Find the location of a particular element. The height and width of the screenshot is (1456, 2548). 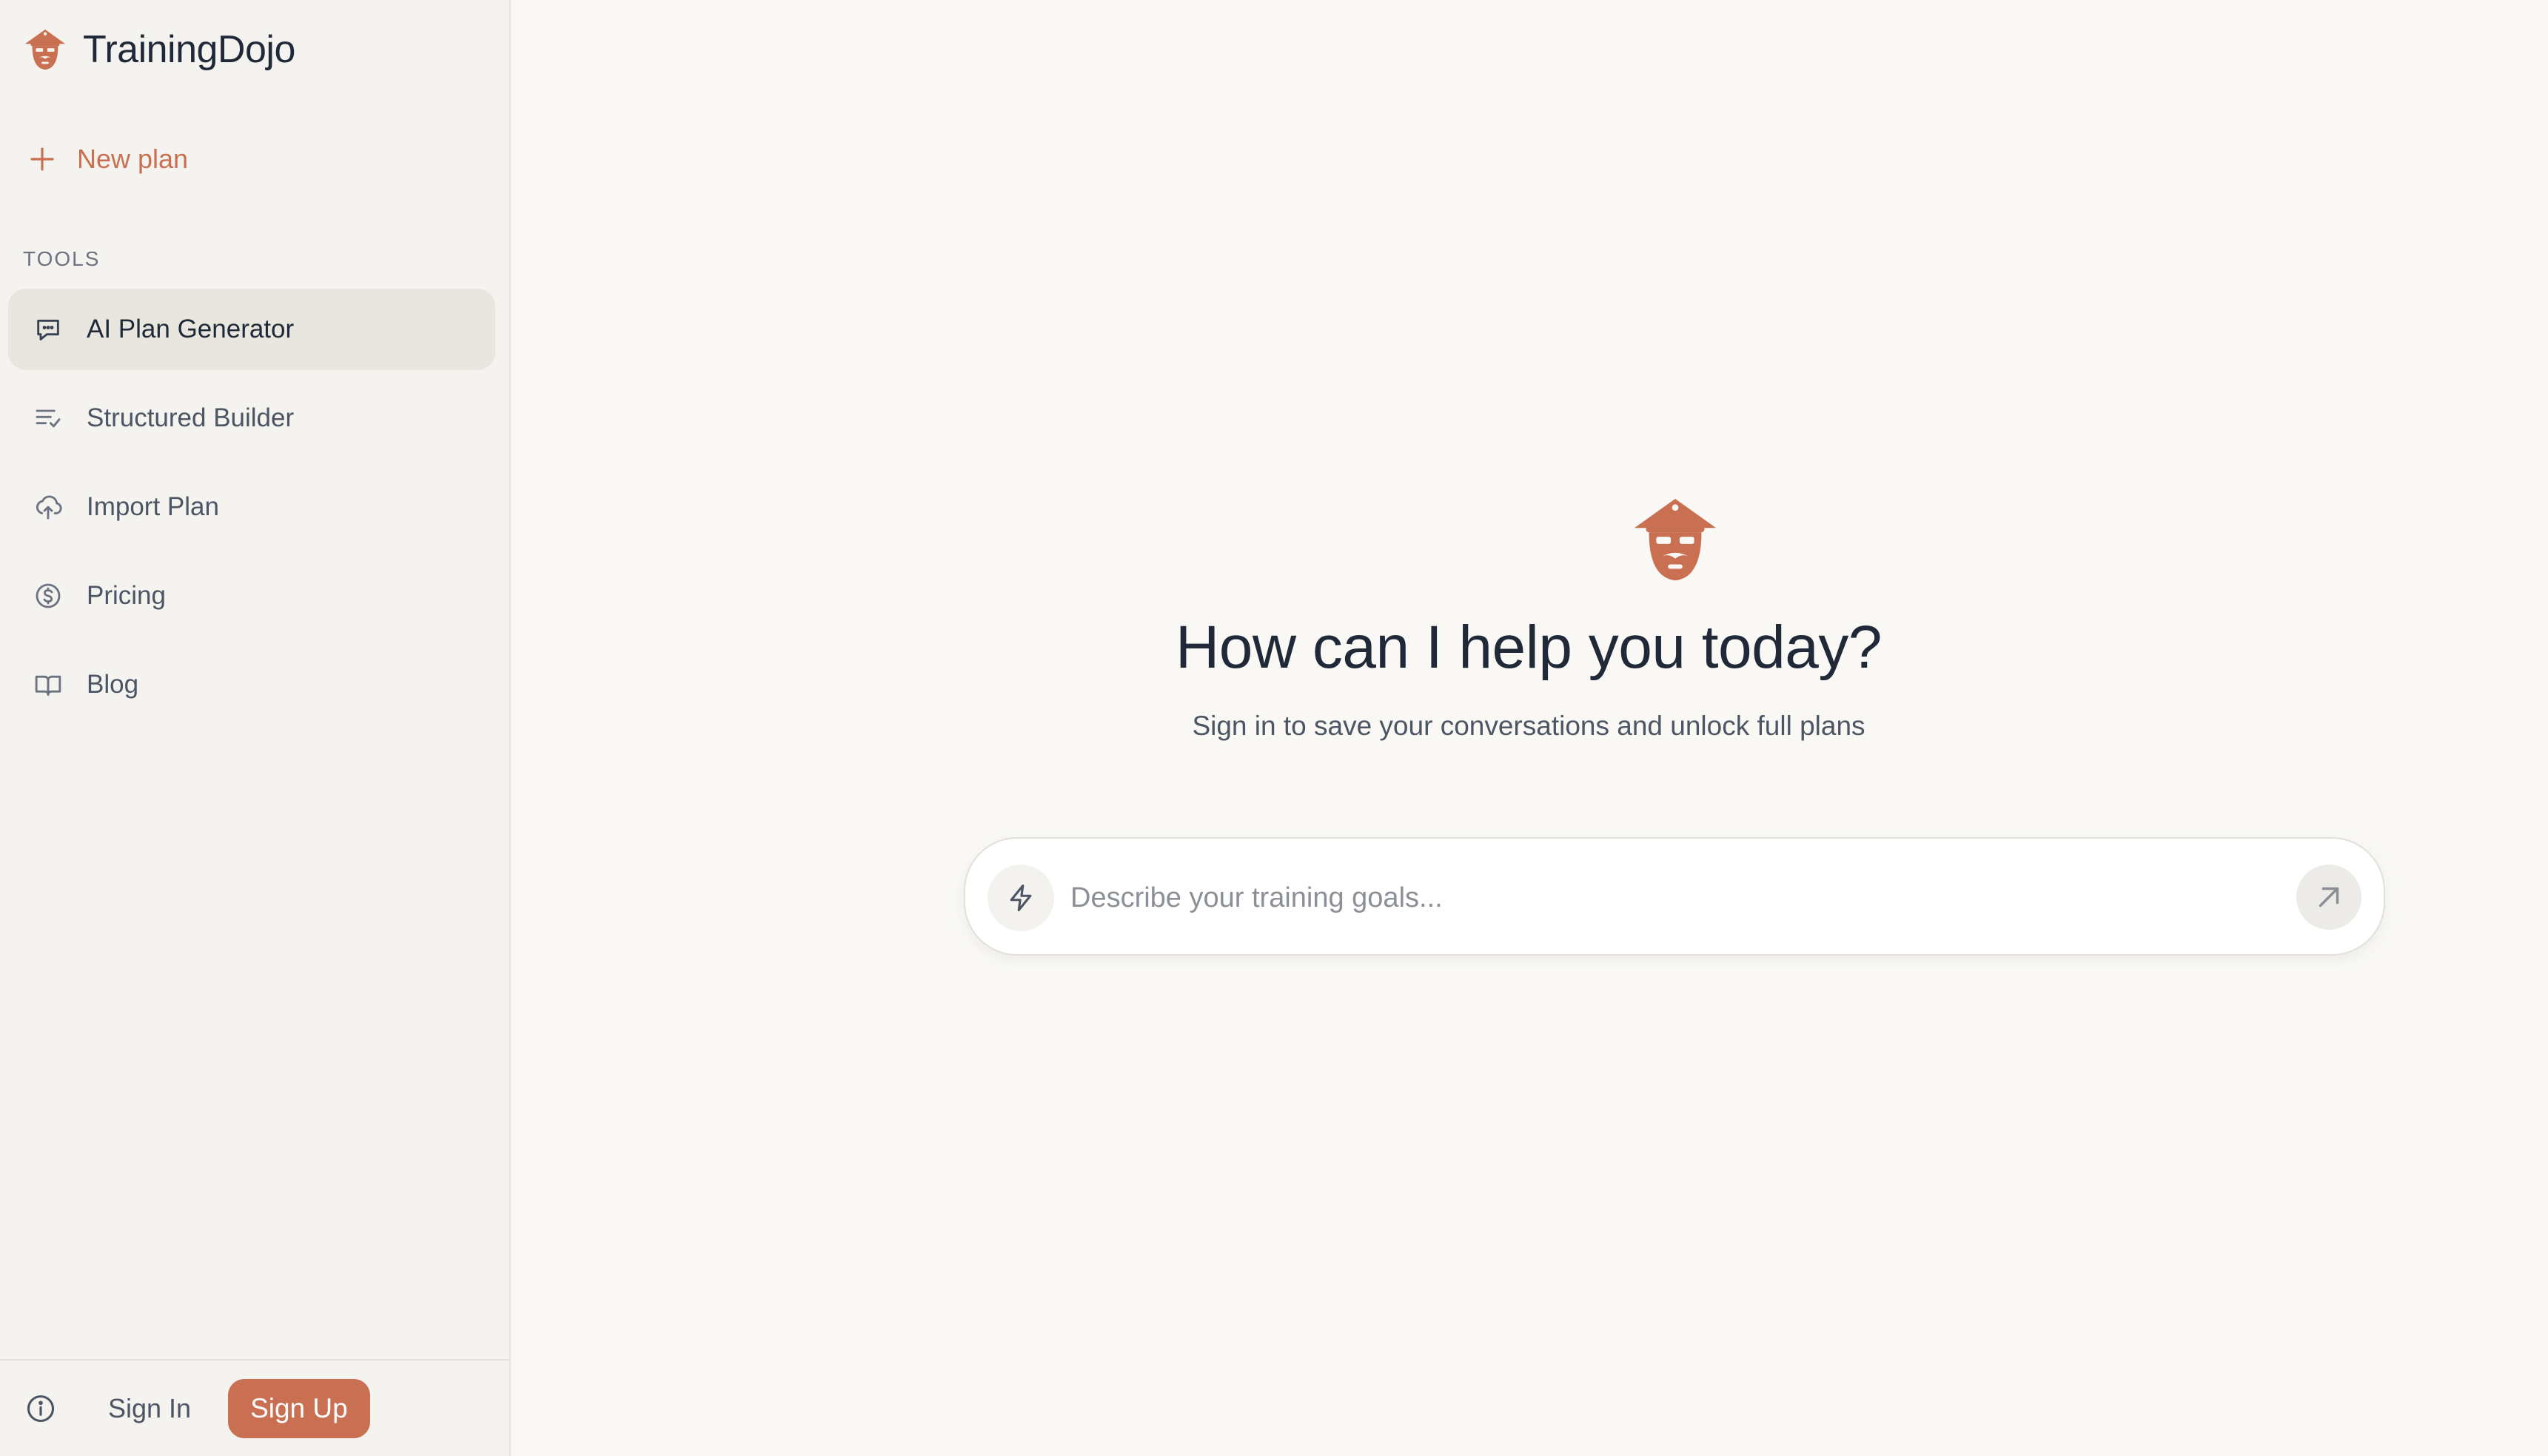

mode-button is located at coordinates (1021, 898).